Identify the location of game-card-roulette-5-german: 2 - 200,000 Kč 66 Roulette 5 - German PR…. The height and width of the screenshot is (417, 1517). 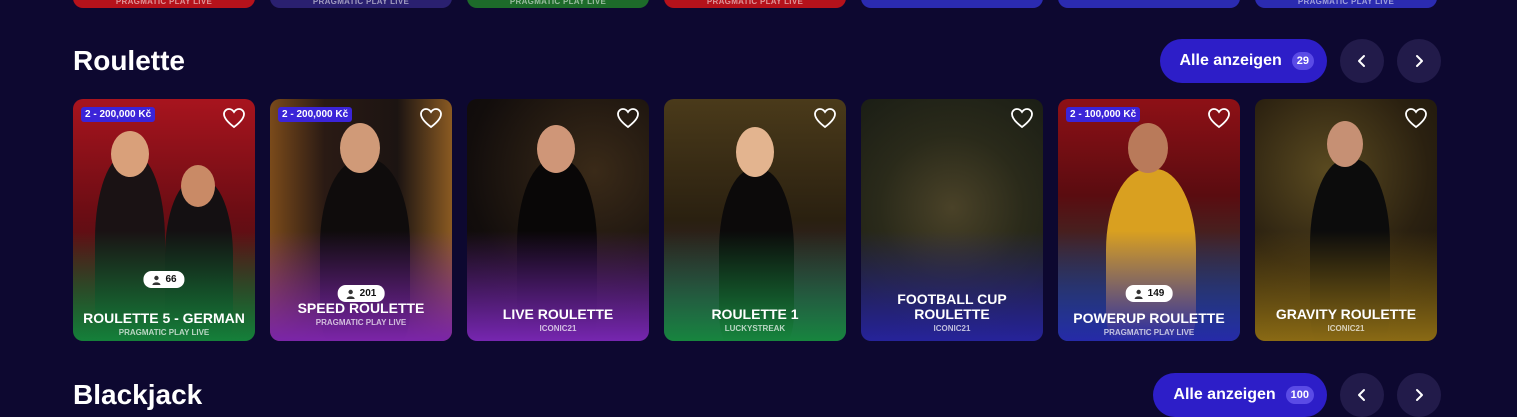
(164, 220).